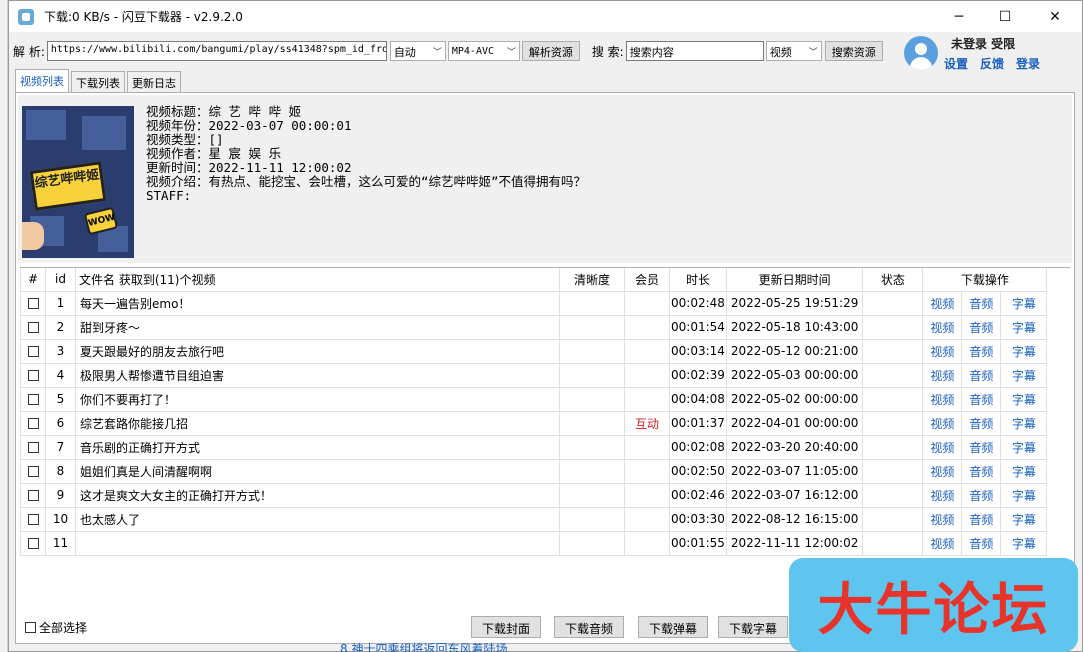 The height and width of the screenshot is (652, 1083). What do you see at coordinates (694, 51) in the screenshot?
I see `search-input: 搜索内容` at bounding box center [694, 51].